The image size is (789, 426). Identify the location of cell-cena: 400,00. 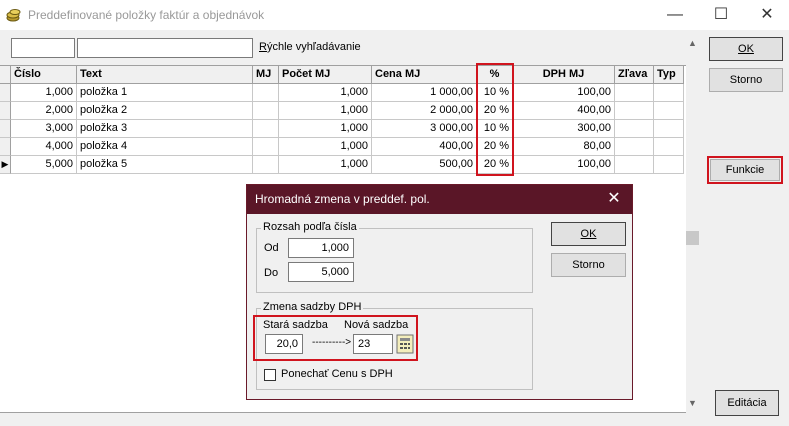
(424, 147).